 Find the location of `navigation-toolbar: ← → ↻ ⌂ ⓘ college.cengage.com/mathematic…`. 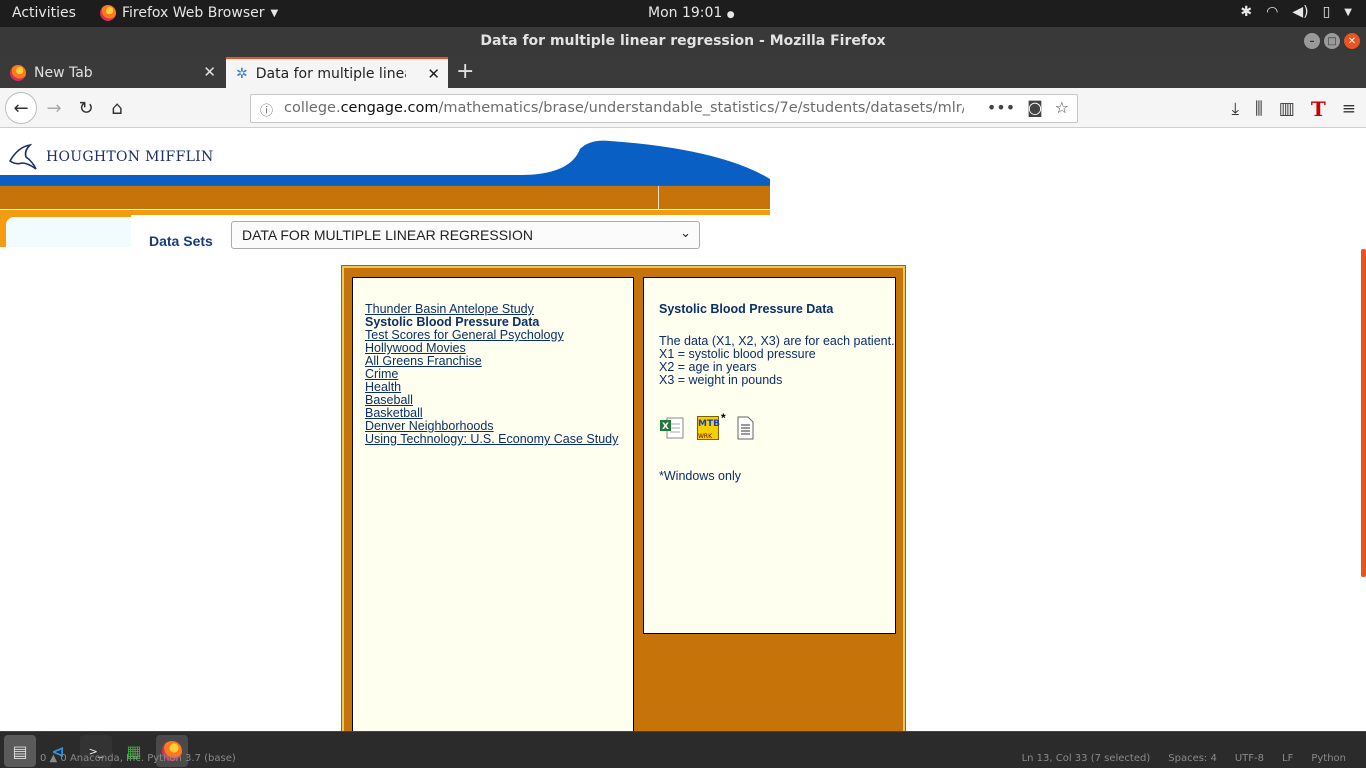

navigation-toolbar: ← → ↻ ⌂ ⓘ college.cengage.com/mathematic… is located at coordinates (683, 108).